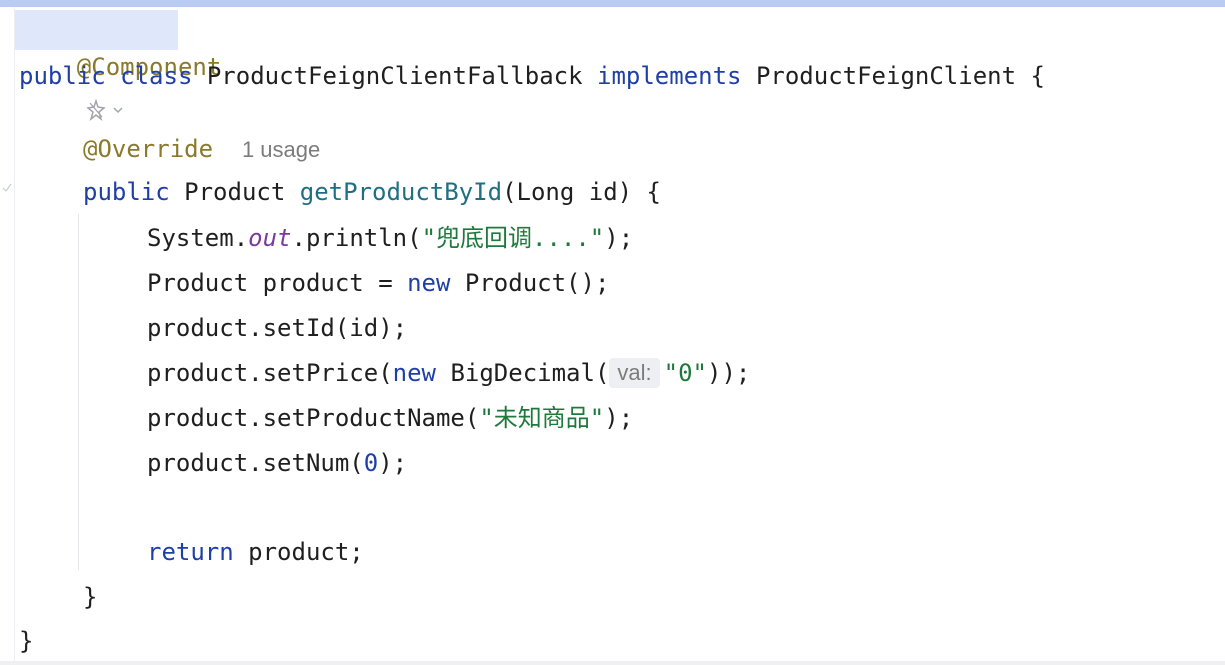  I want to click on override-annotation: @Override, so click(148, 149).